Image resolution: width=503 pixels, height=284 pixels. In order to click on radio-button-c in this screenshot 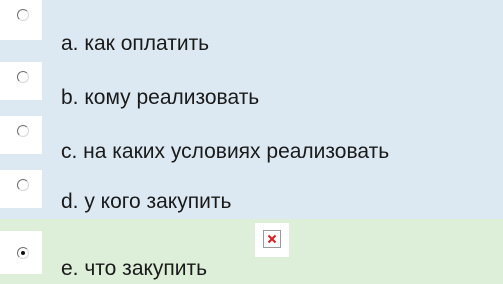, I will do `click(23, 131)`.